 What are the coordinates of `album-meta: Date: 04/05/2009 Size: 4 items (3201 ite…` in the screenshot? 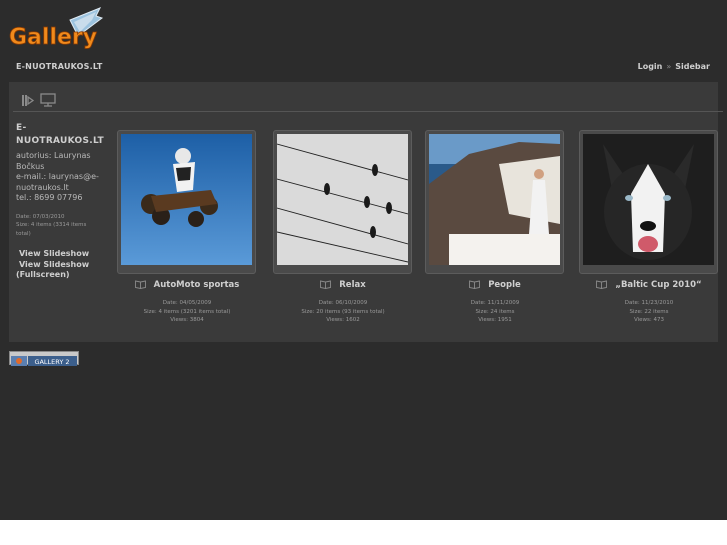 It's located at (187, 312).